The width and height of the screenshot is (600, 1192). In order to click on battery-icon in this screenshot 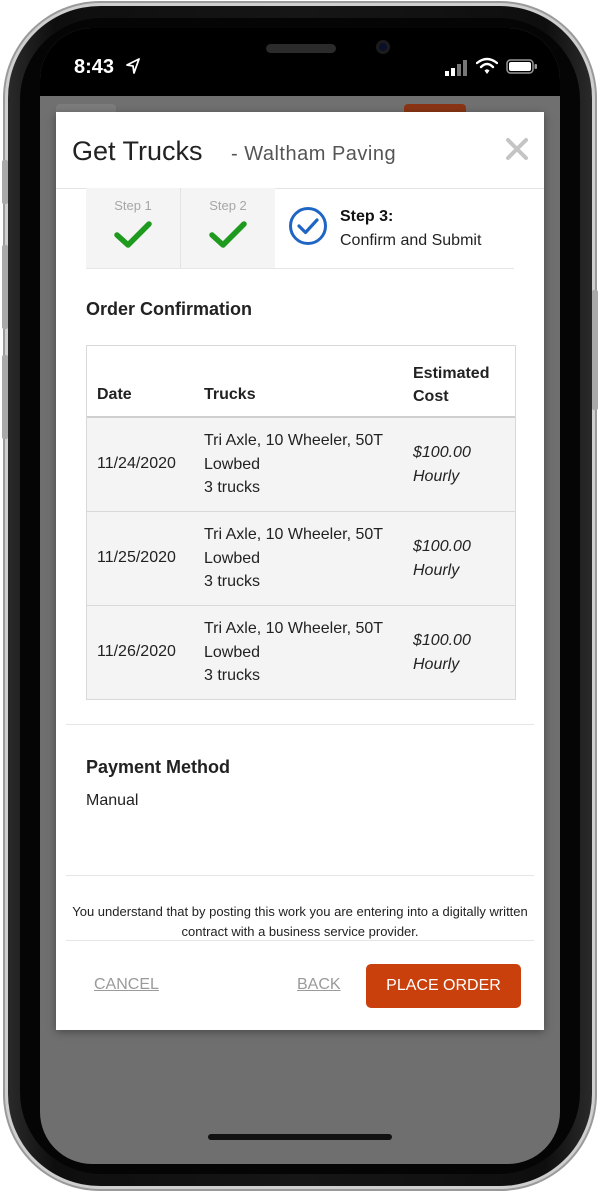, I will do `click(521, 66)`.